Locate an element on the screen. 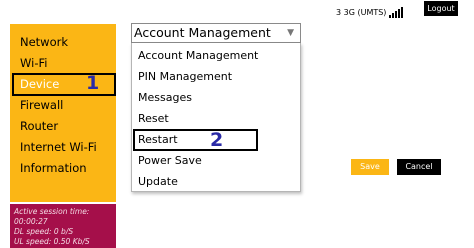  management-select: Account Management ▼ is located at coordinates (216, 33).